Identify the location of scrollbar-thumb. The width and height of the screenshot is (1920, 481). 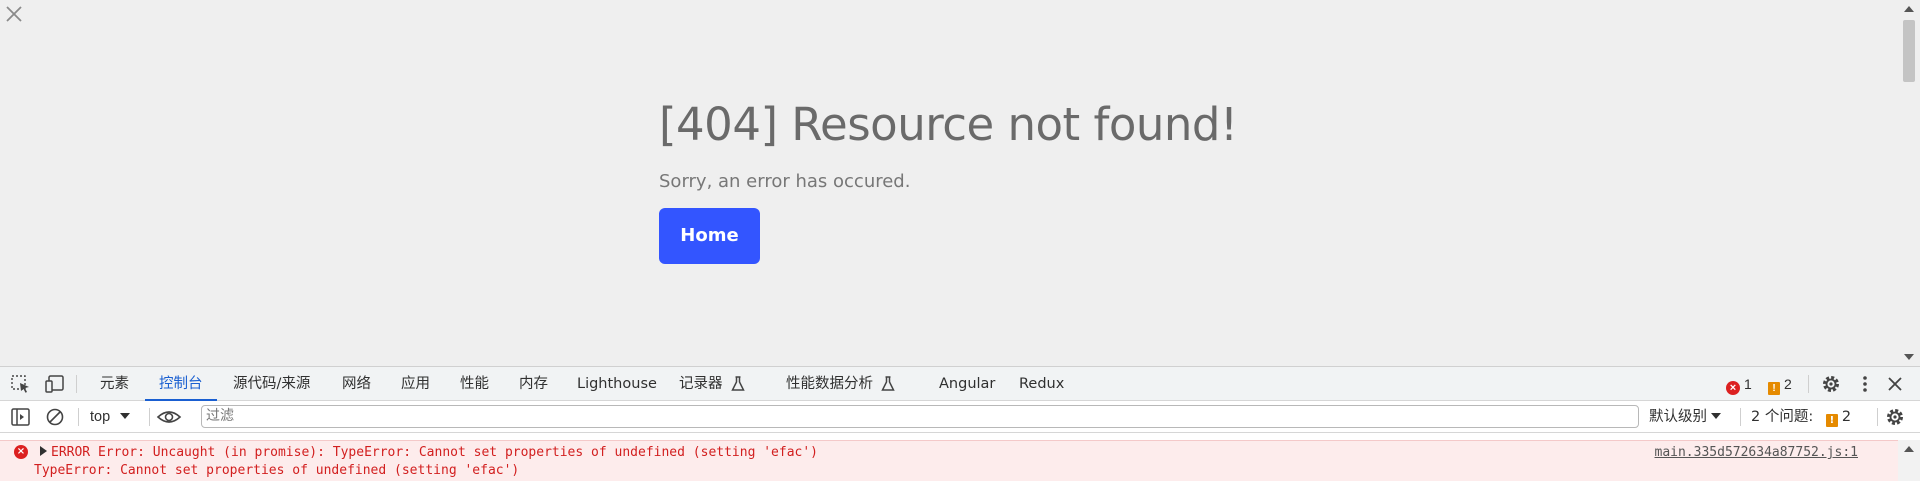
(1909, 51).